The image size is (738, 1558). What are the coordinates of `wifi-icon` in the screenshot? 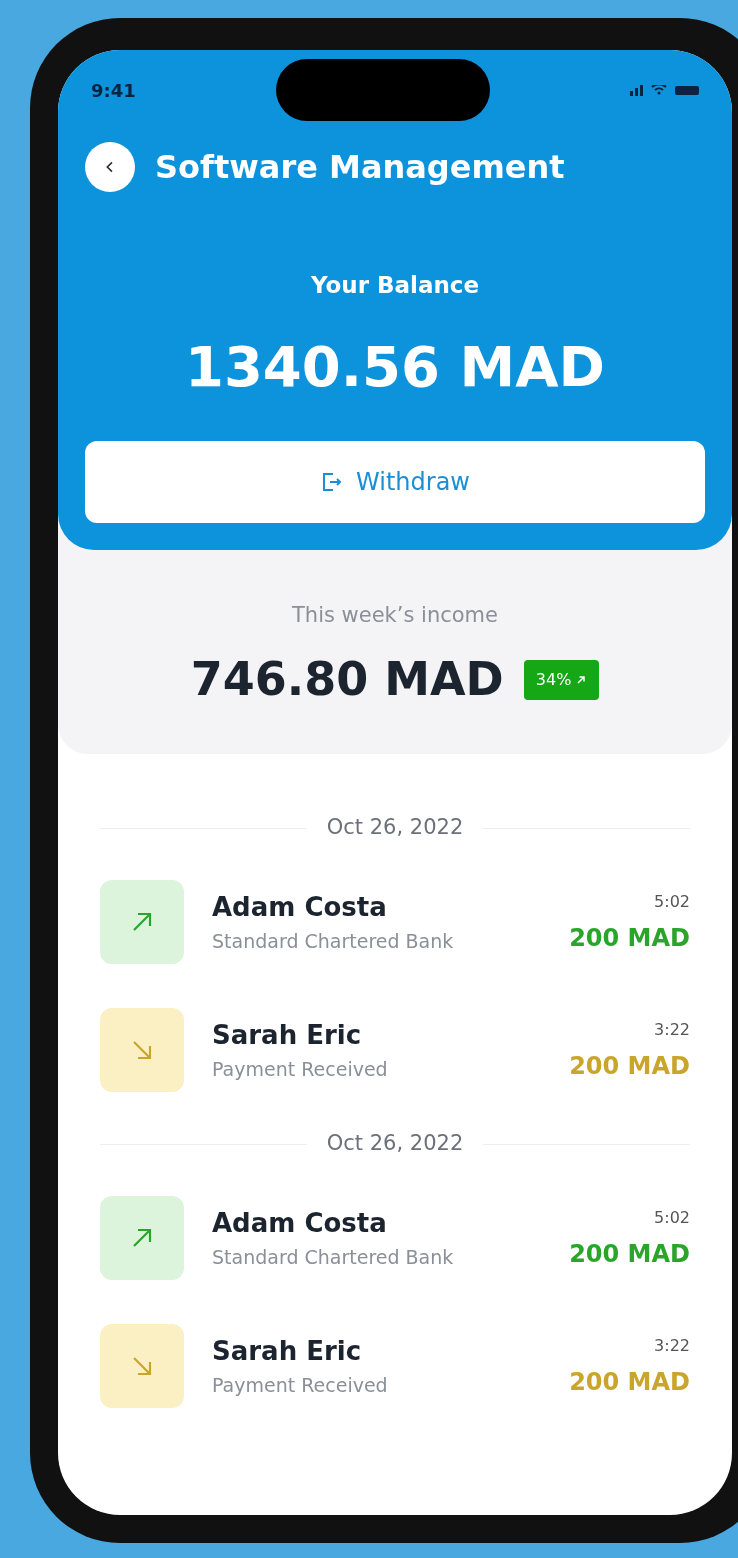 It's located at (659, 90).